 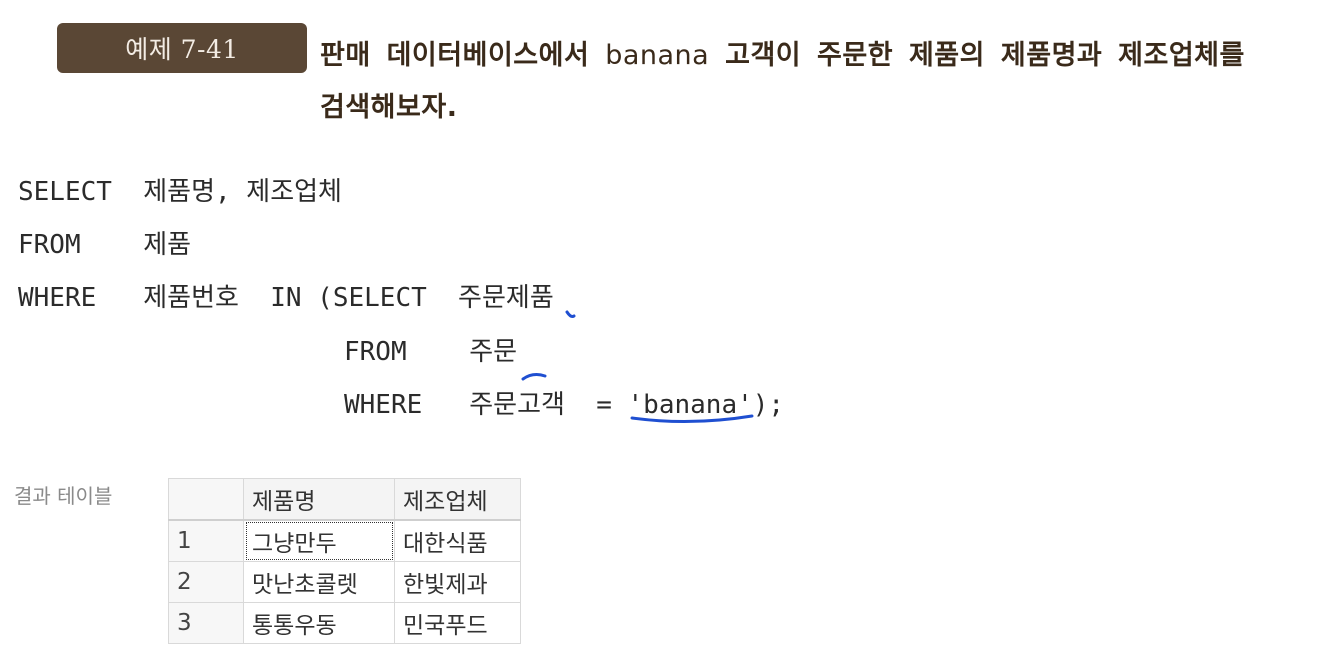 What do you see at coordinates (457, 582) in the screenshot?
I see `cell-manufacturer: 한빛제과` at bounding box center [457, 582].